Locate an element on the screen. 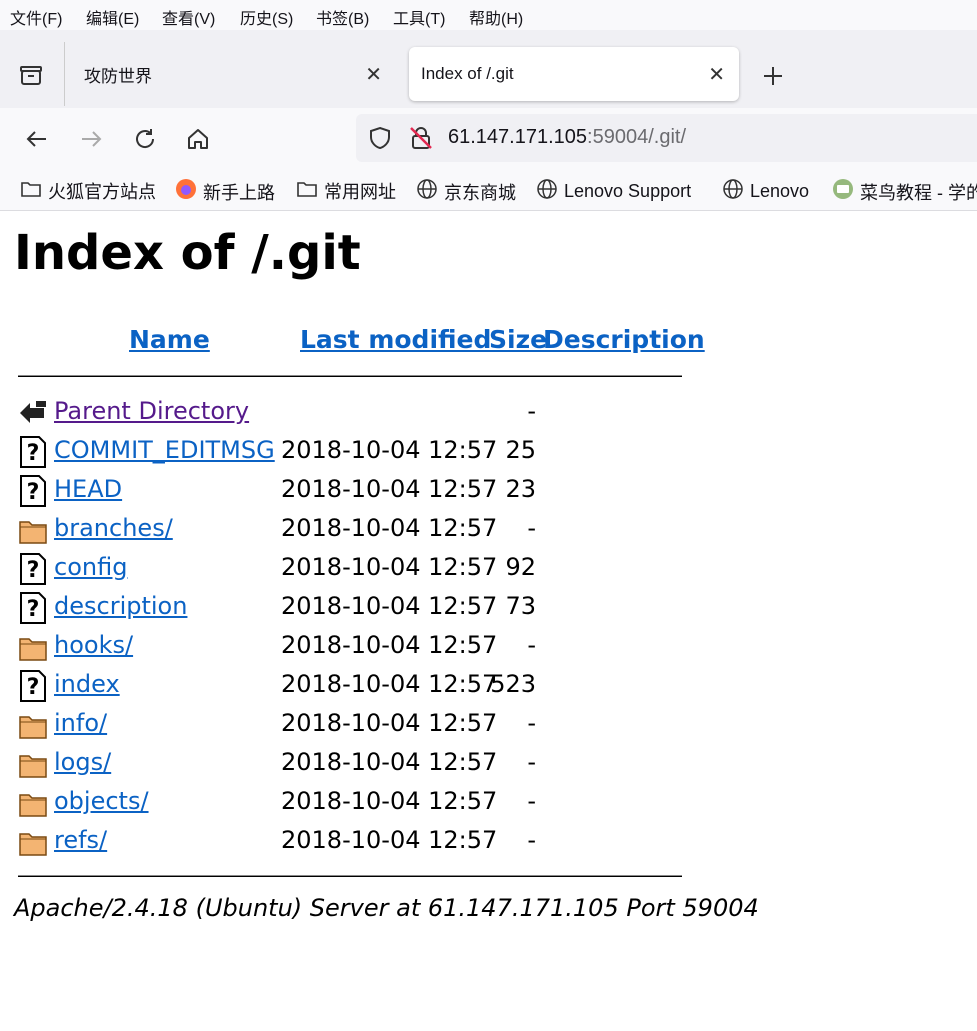 The width and height of the screenshot is (977, 1031). tab-index-git: Index of /.git ✕ is located at coordinates (574, 74).